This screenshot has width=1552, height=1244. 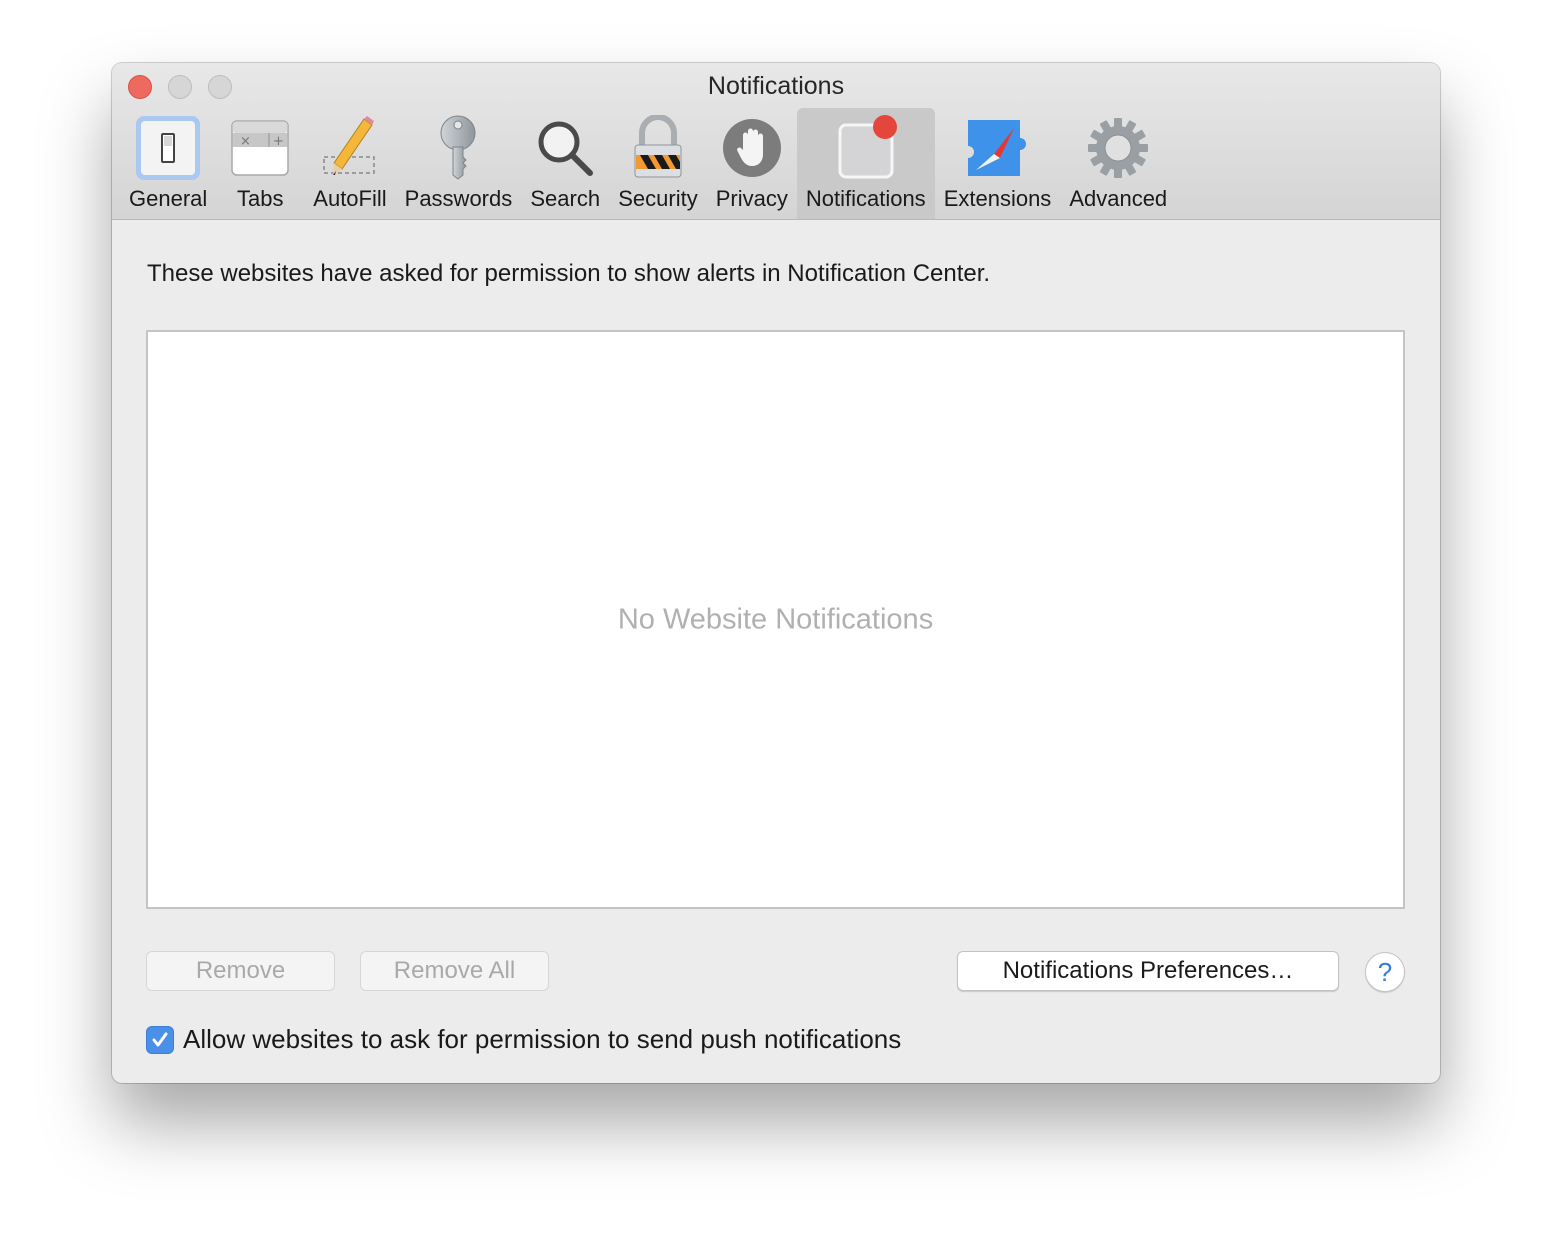 I want to click on tab-search-label: Search, so click(x=565, y=198).